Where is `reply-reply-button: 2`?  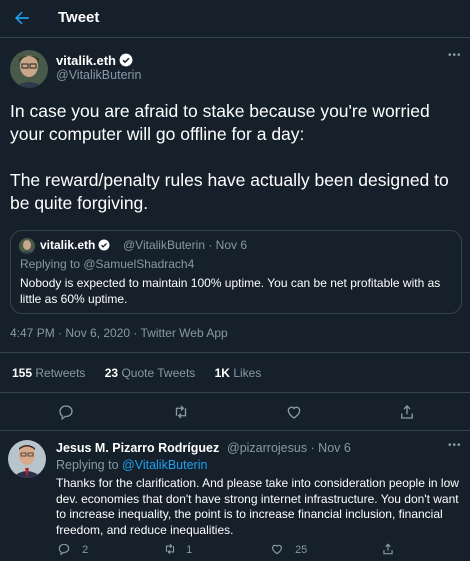 reply-reply-button: 2 is located at coordinates (72, 549).